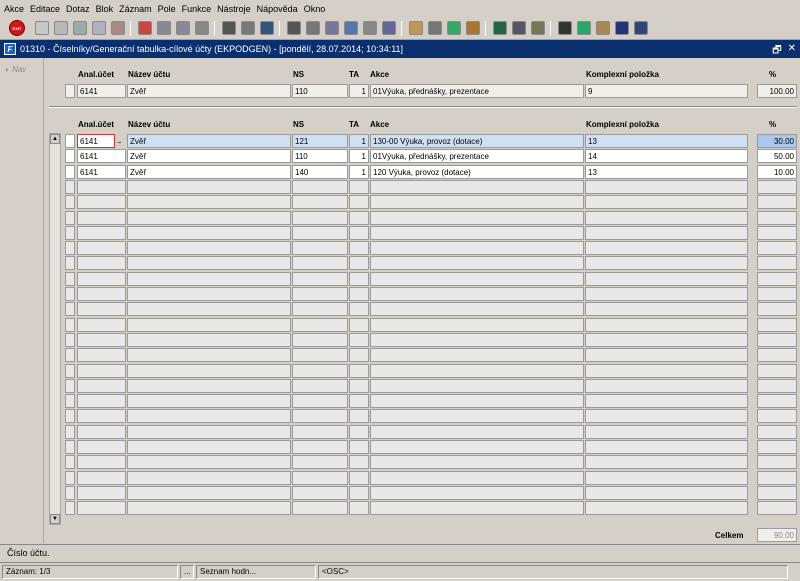 The width and height of the screenshot is (800, 581). What do you see at coordinates (45, 9) in the screenshot?
I see `menu-item-1: Editace` at bounding box center [45, 9].